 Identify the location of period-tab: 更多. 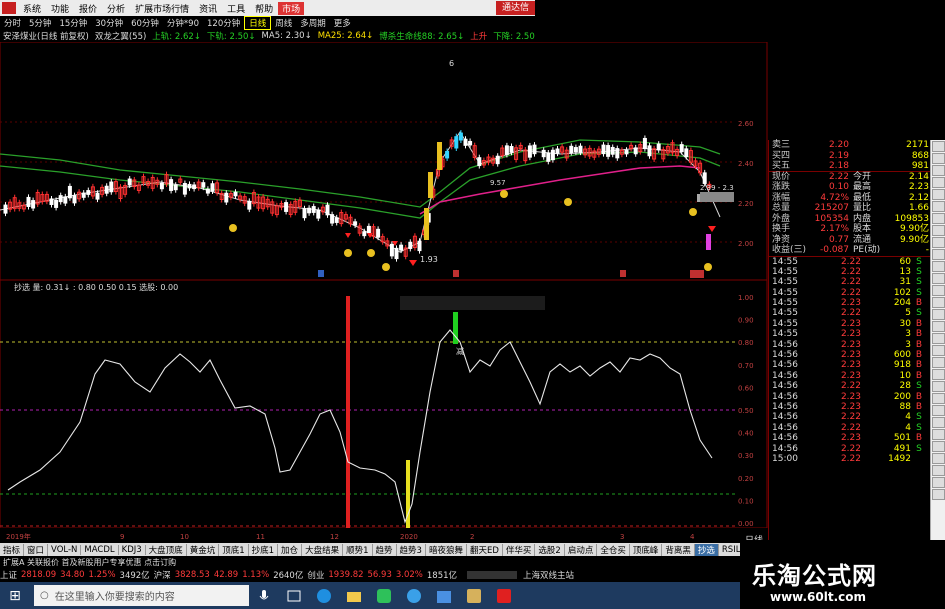
(342, 23).